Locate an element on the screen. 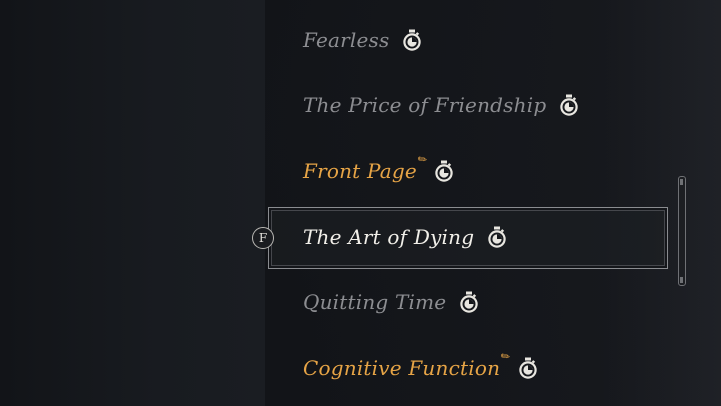  quest-item-front-page: Front Page ✎ is located at coordinates (378, 169).